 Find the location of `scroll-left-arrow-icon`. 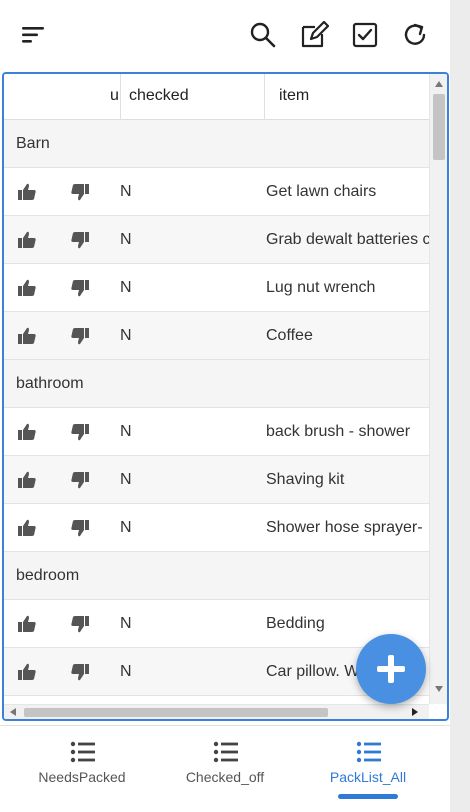

scroll-left-arrow-icon is located at coordinates (13, 712).